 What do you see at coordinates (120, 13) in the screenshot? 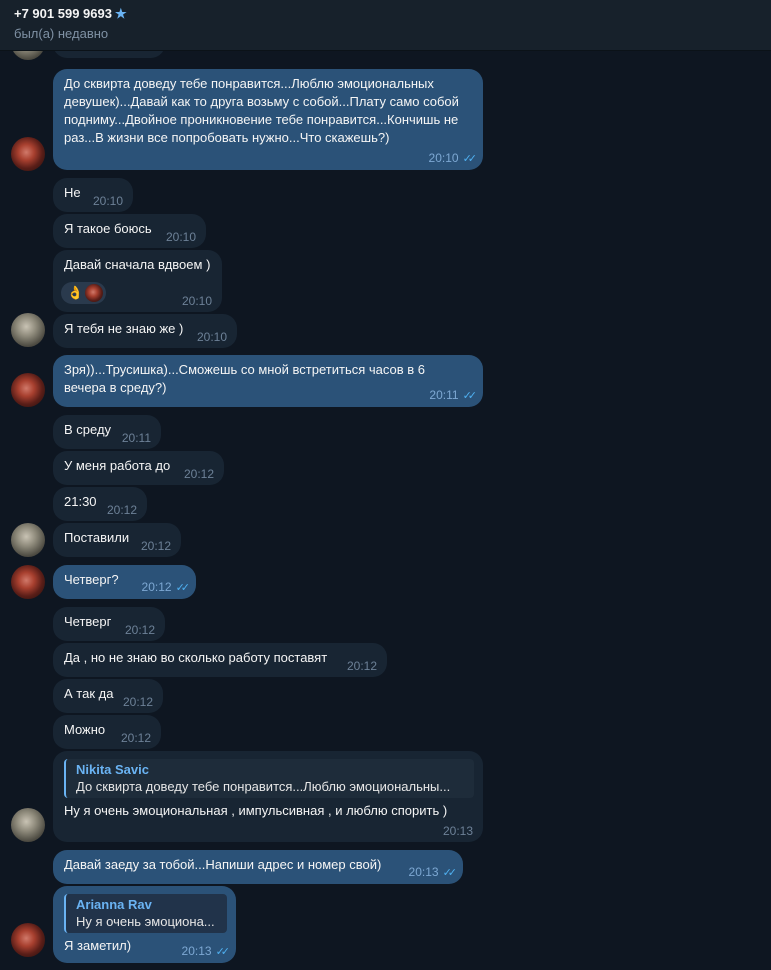
I see `star-icon: ★` at bounding box center [120, 13].